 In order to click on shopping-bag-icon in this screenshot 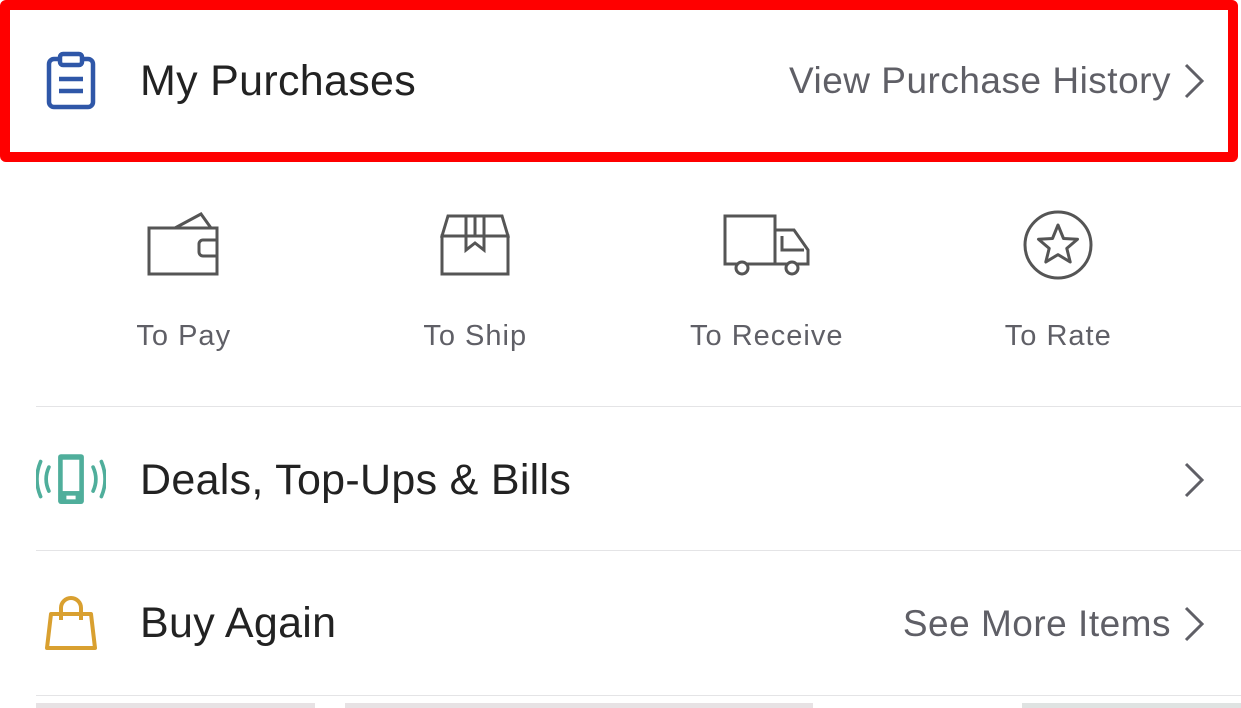, I will do `click(71, 624)`.